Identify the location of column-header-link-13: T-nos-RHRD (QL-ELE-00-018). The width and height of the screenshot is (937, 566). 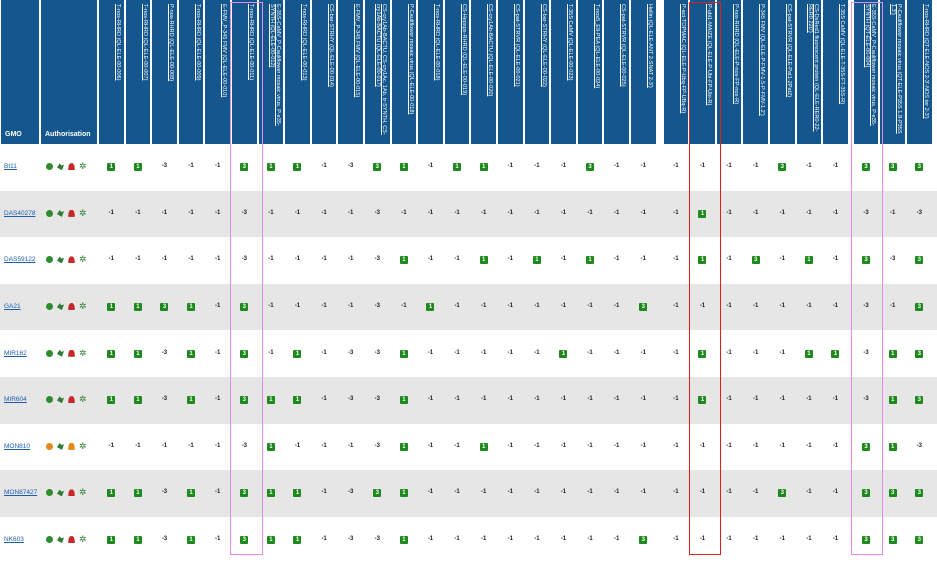
(437, 72).